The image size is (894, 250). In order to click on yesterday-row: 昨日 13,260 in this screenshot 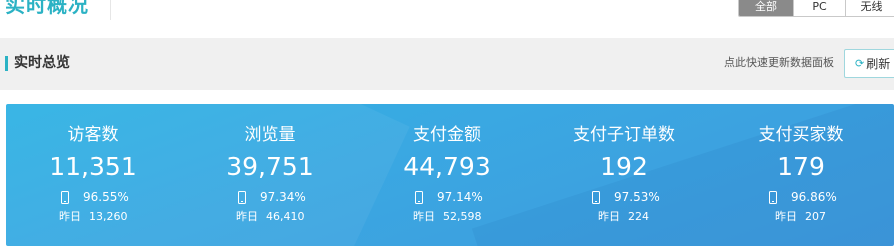, I will do `click(93, 217)`.